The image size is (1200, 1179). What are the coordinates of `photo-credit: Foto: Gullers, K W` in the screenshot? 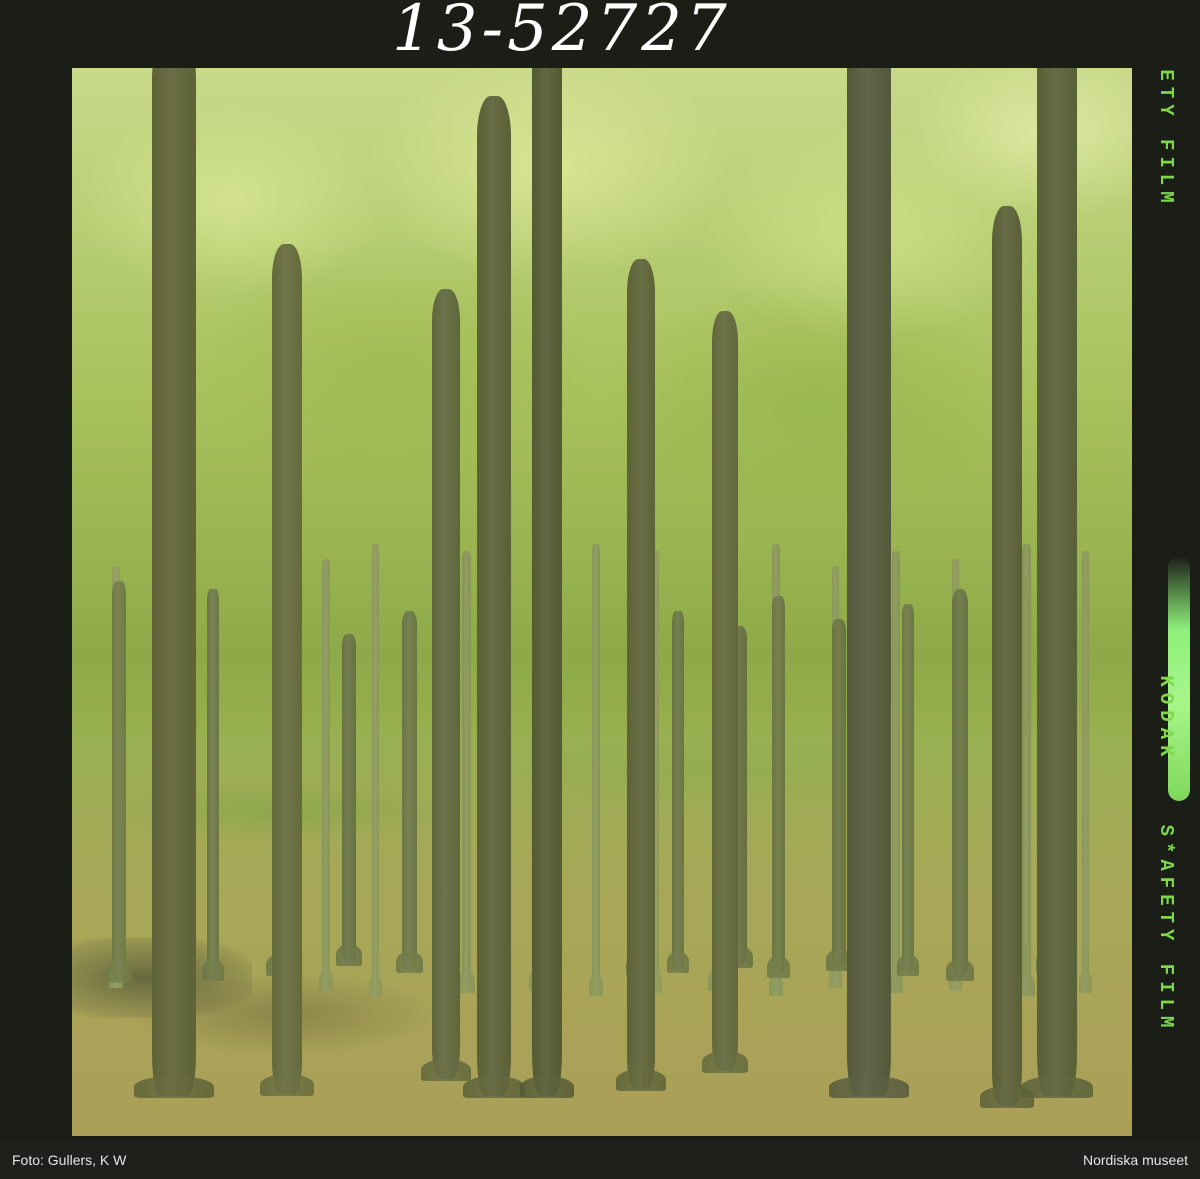 It's located at (69, 1160).